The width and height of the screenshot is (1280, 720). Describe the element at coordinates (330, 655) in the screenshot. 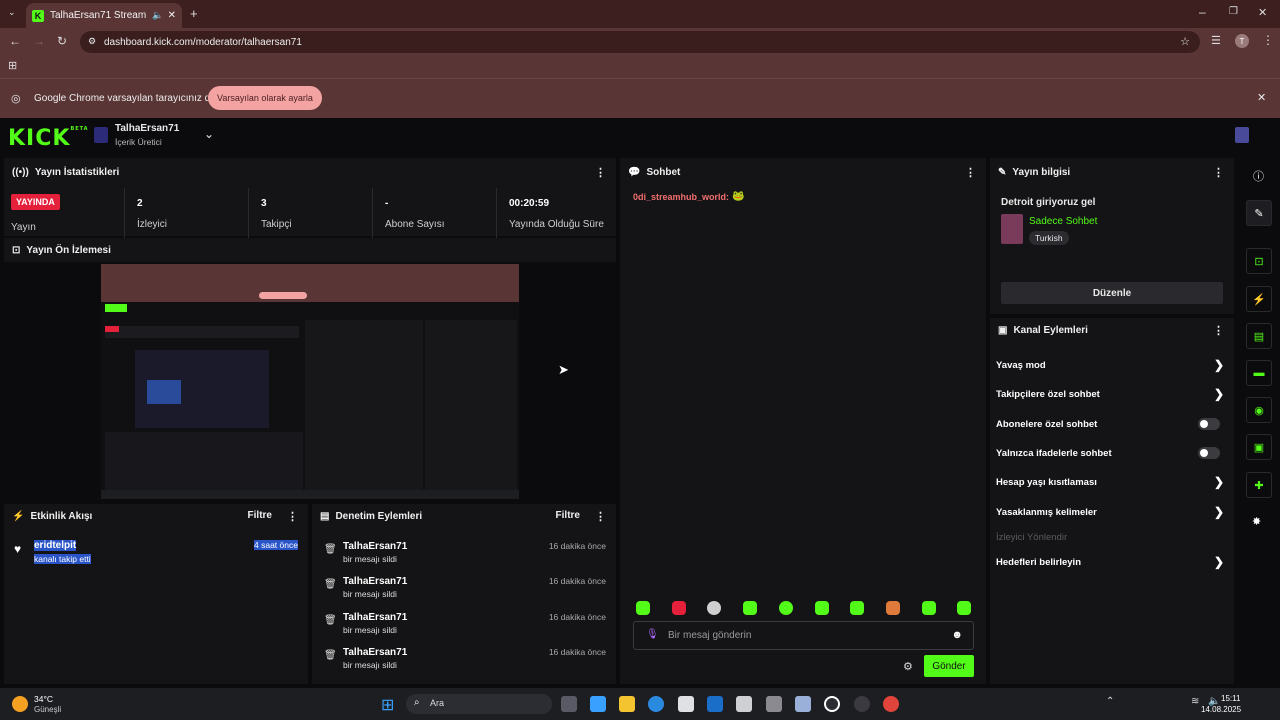

I see `trash-icon: 🗑` at that location.